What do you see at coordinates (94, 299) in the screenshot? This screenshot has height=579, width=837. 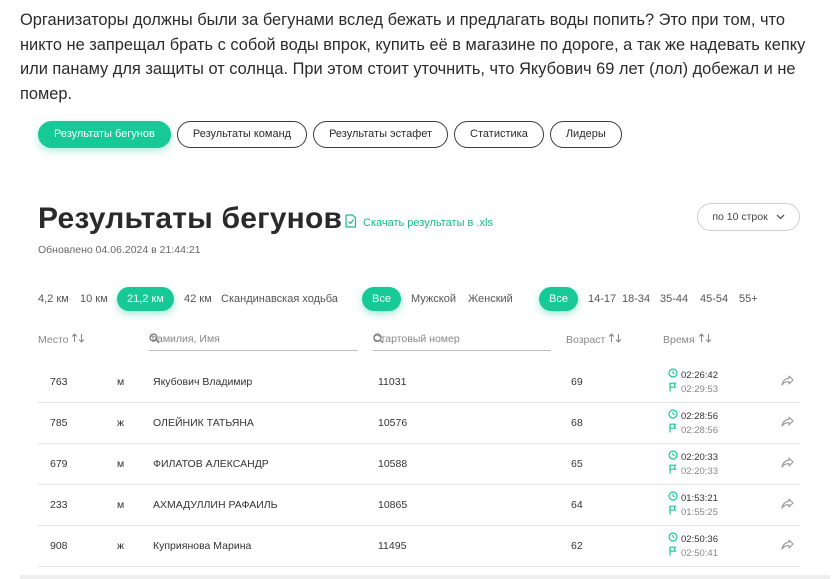 I see `distance-10km: 10 км` at bounding box center [94, 299].